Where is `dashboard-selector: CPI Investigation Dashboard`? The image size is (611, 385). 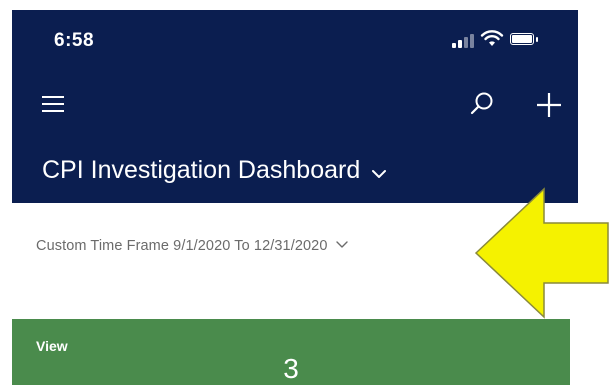
dashboard-selector: CPI Investigation Dashboard is located at coordinates (215, 170).